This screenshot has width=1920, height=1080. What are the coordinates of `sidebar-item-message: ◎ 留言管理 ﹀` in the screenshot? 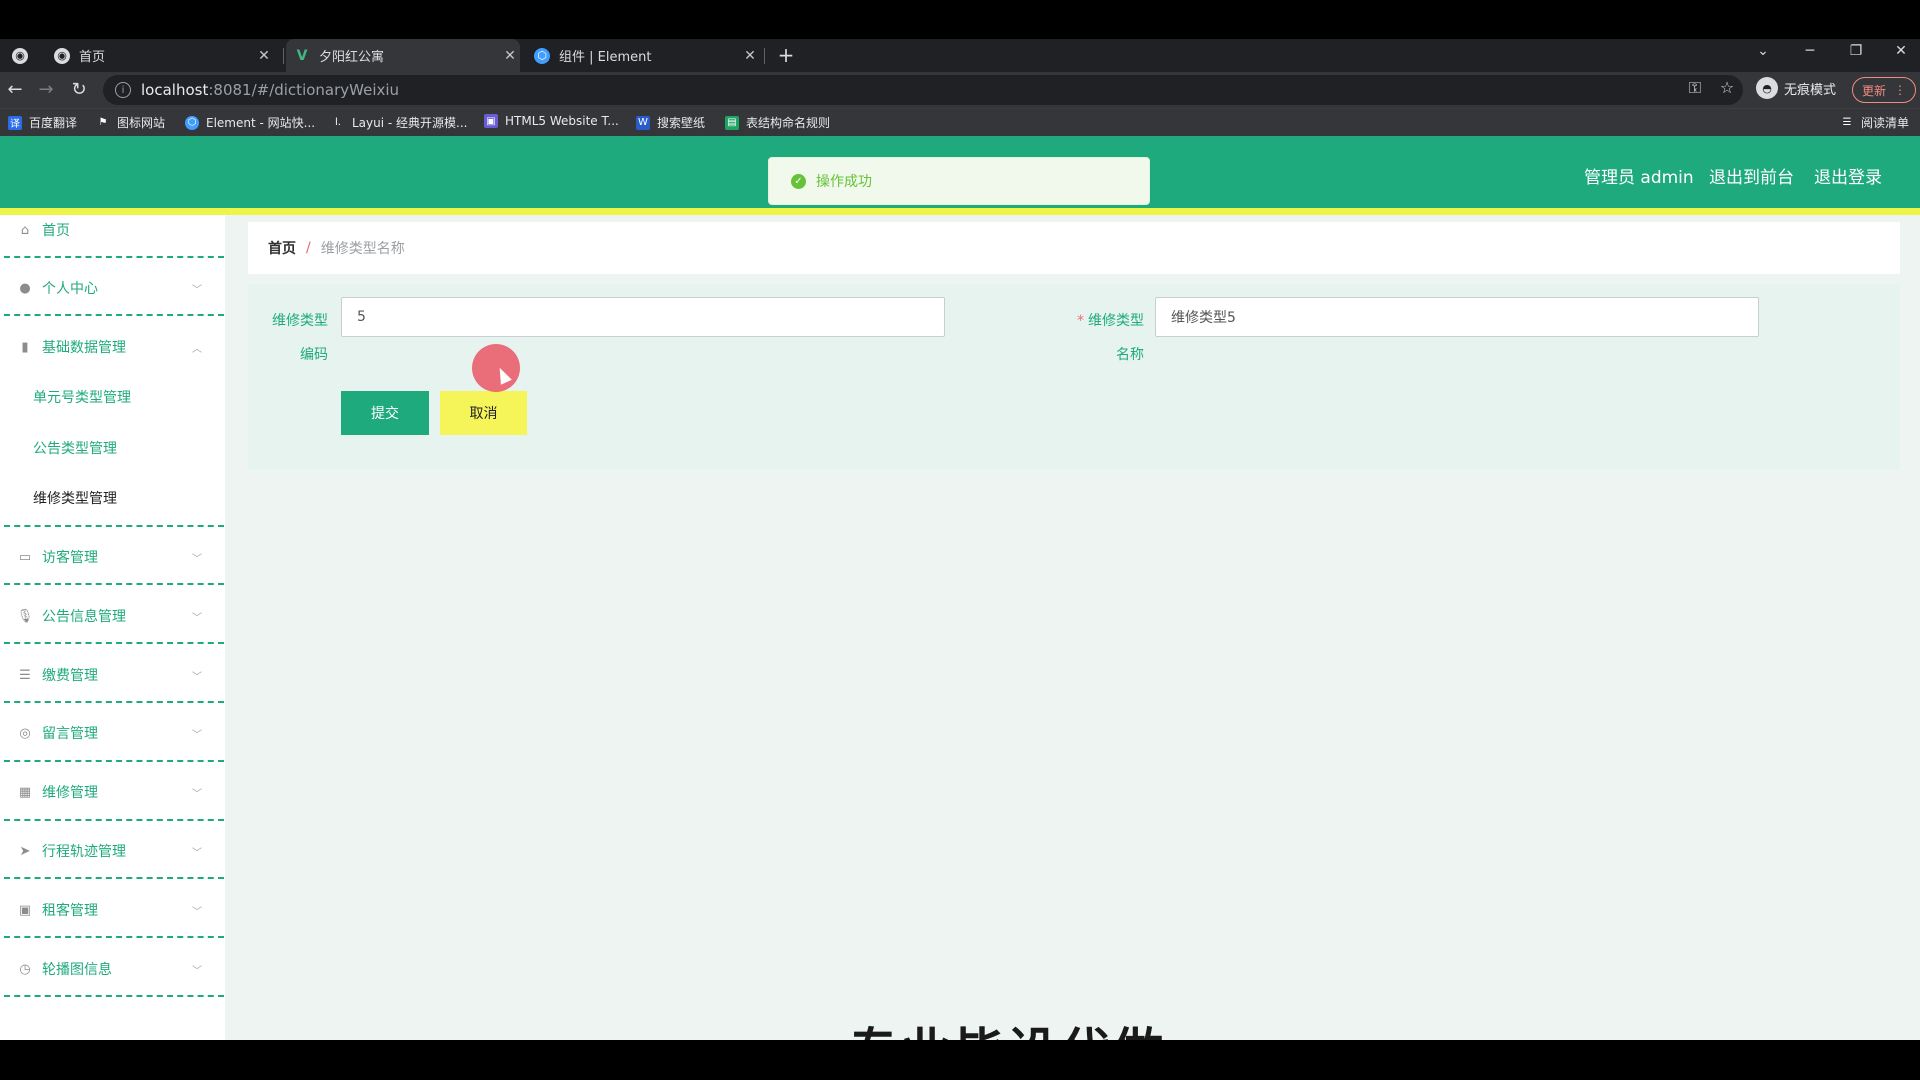 It's located at (112, 733).